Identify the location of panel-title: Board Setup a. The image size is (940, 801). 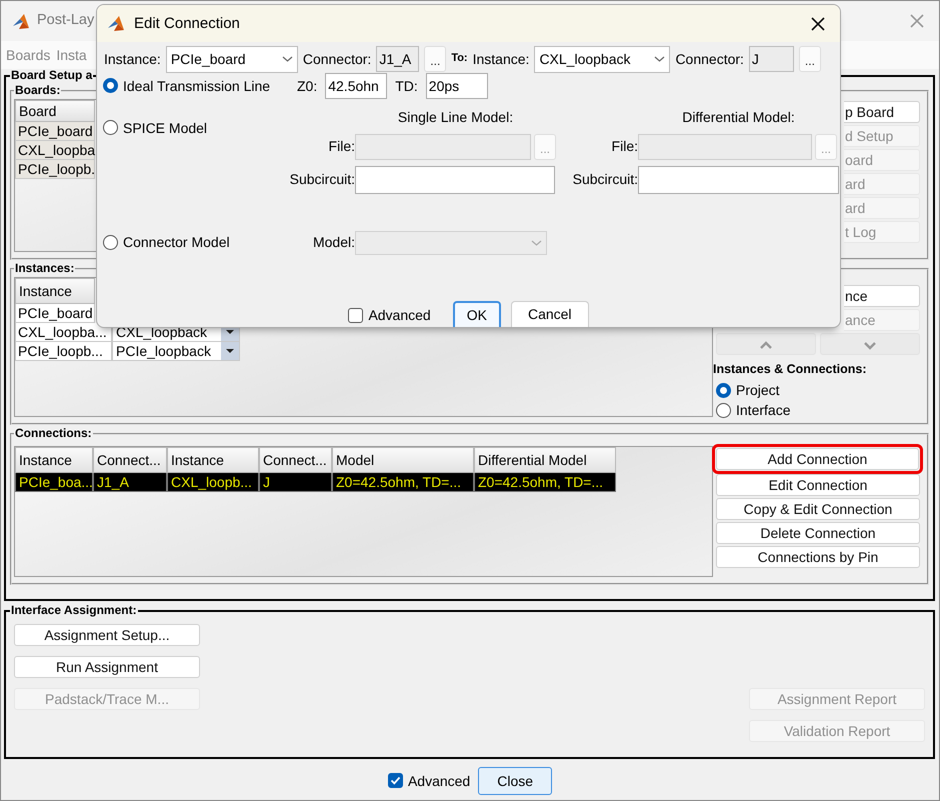
(52, 75).